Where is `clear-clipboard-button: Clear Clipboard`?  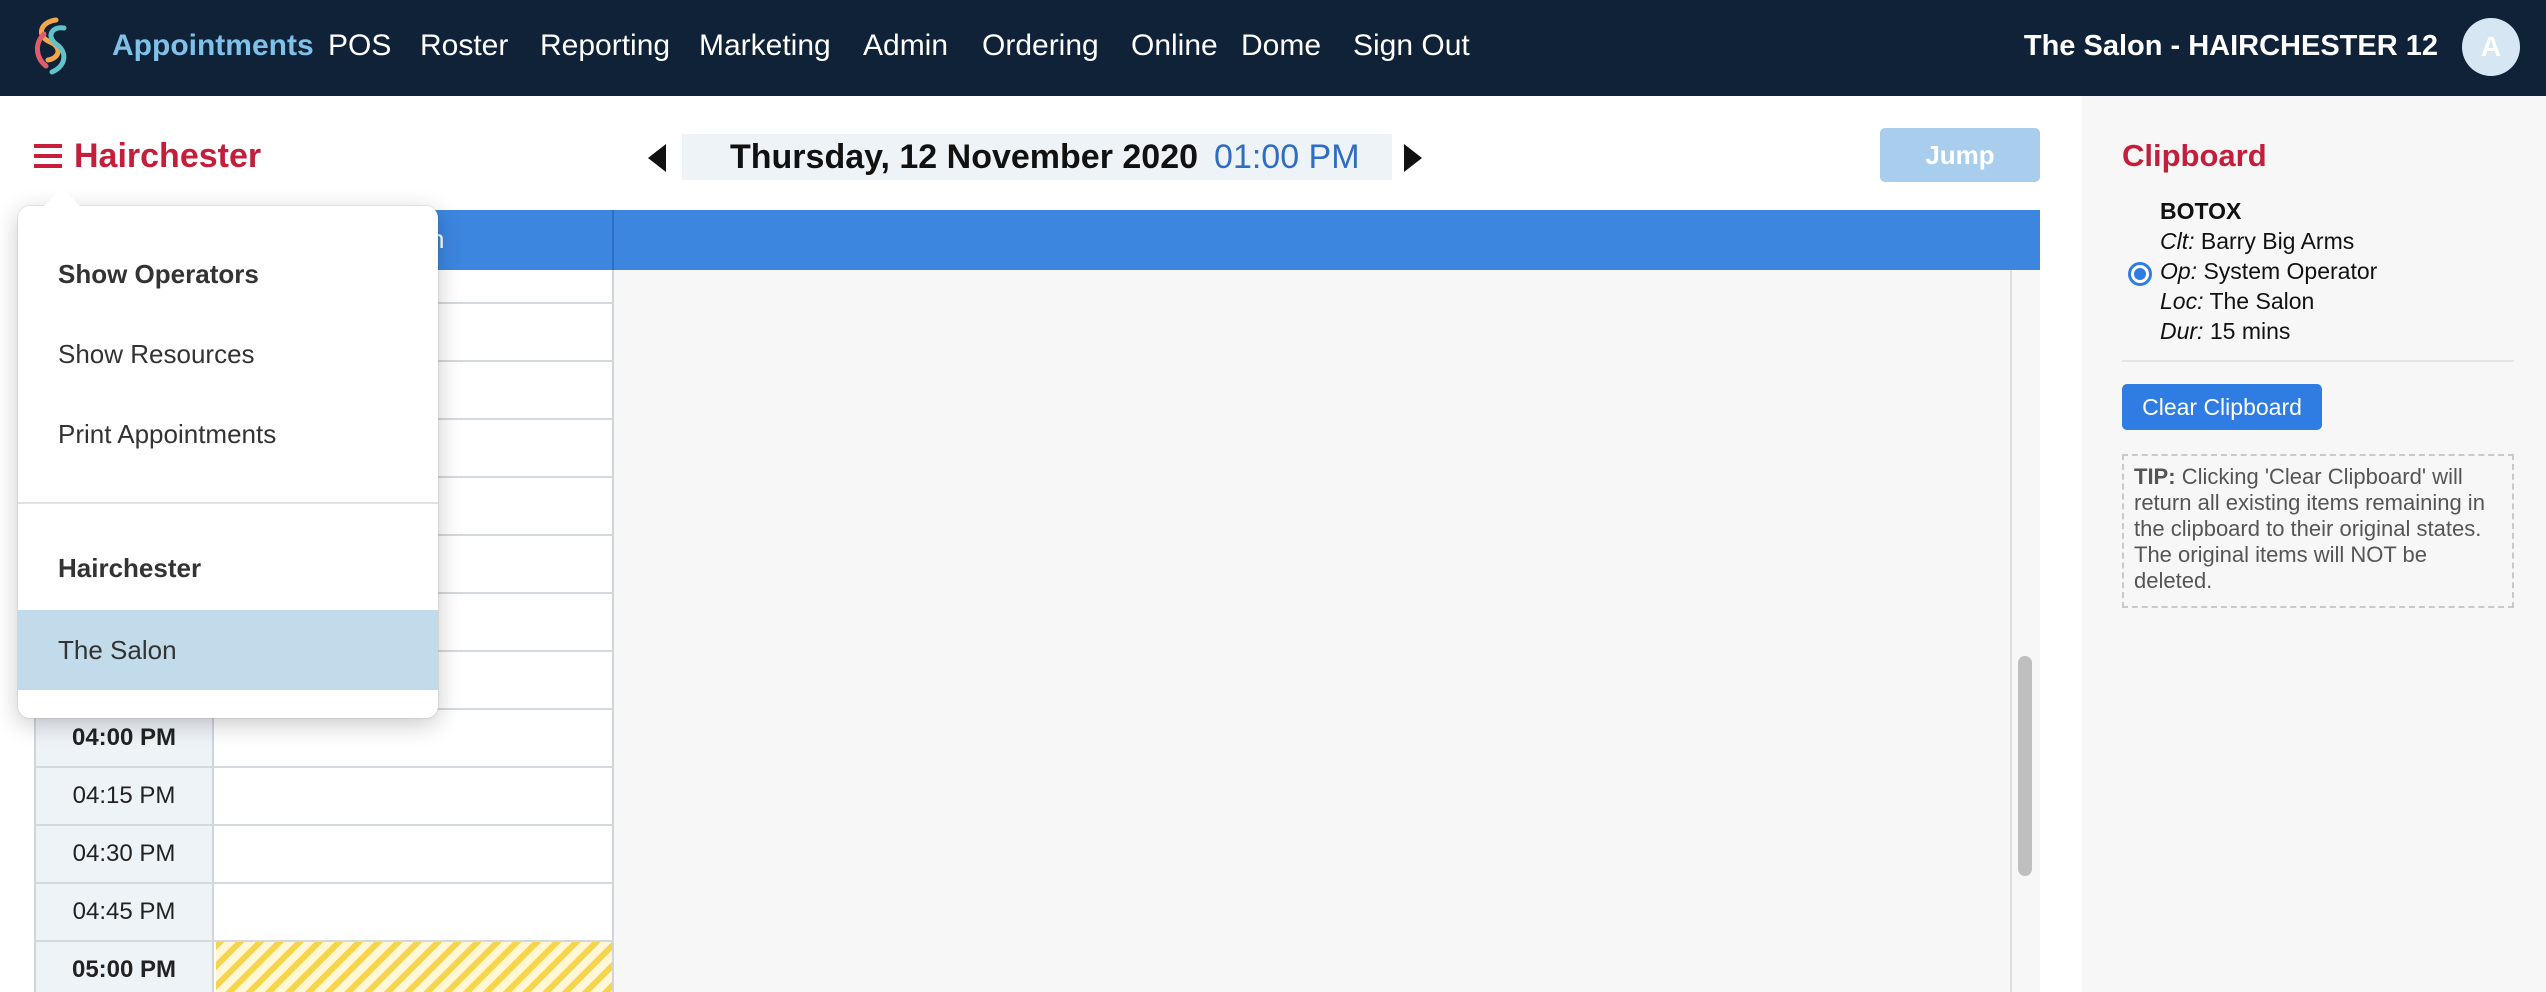
clear-clipboard-button: Clear Clipboard is located at coordinates (2222, 407).